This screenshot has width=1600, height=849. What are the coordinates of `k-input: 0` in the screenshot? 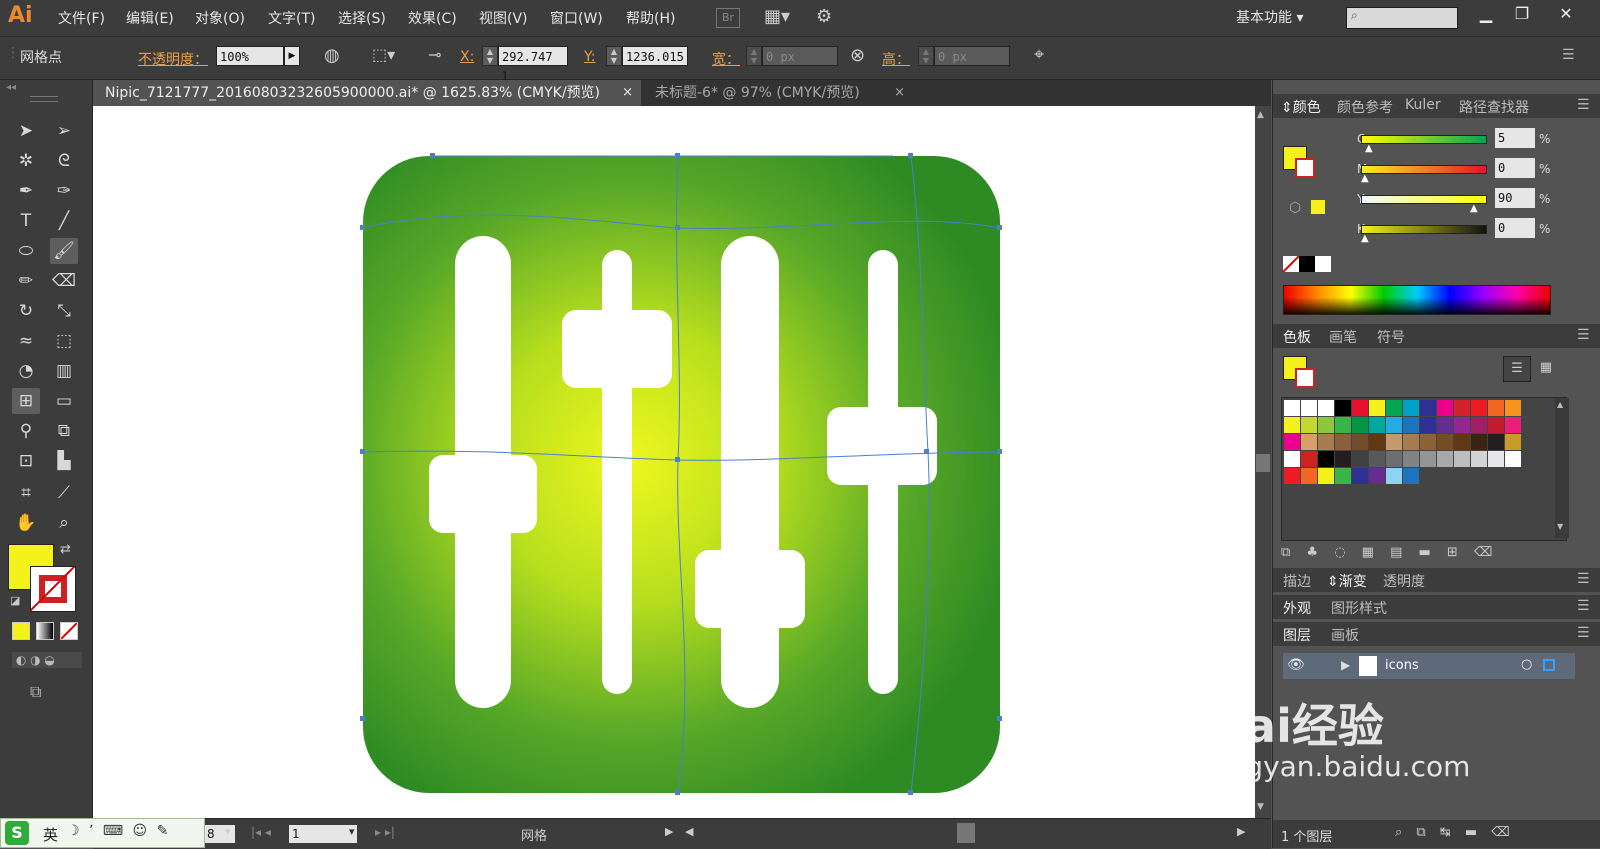 It's located at (1515, 228).